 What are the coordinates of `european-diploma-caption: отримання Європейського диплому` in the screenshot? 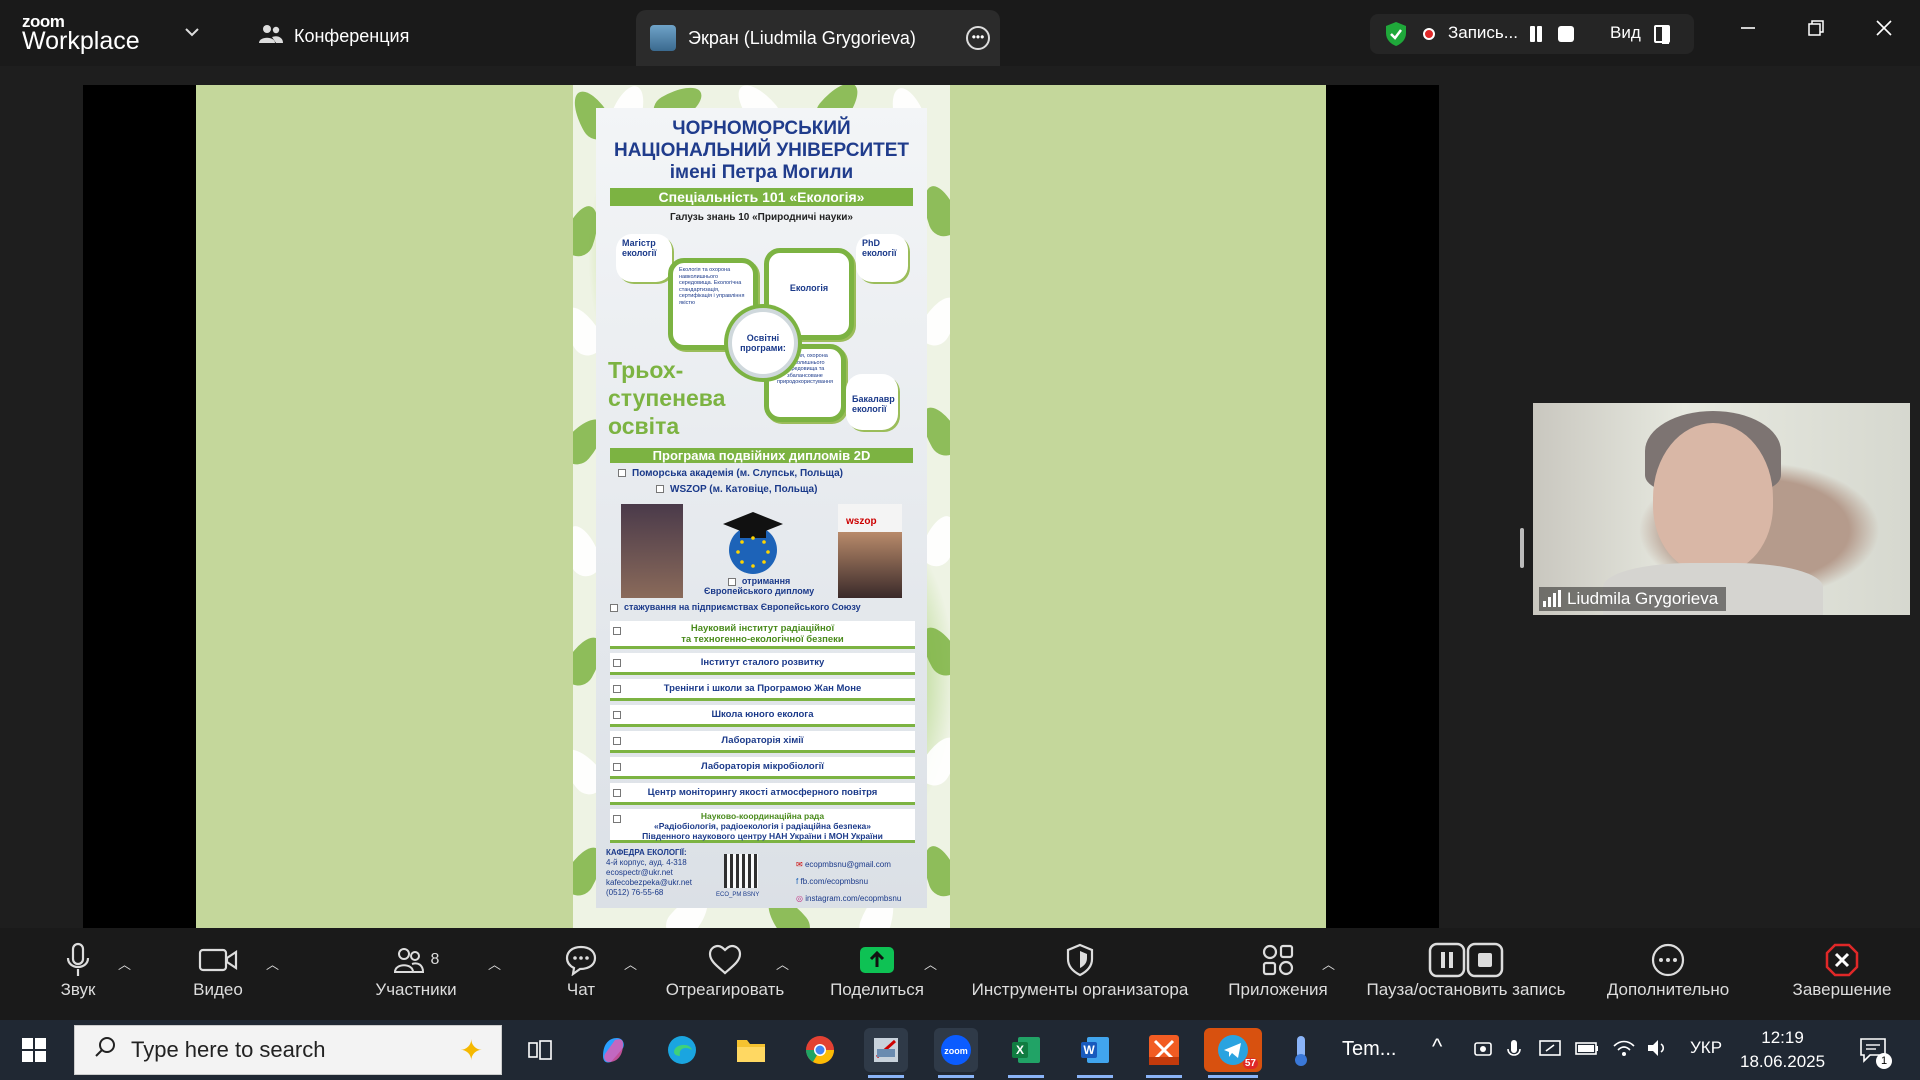 It's located at (759, 586).